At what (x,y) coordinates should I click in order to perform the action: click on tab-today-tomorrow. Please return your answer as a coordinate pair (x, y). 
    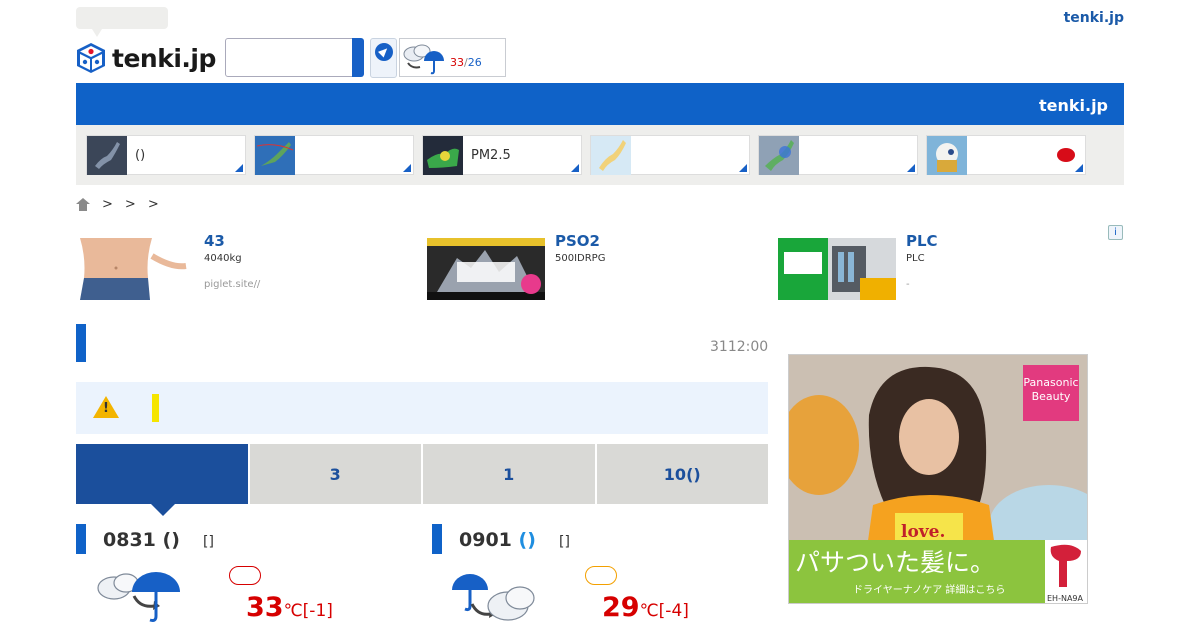
    Looking at the image, I should click on (162, 480).